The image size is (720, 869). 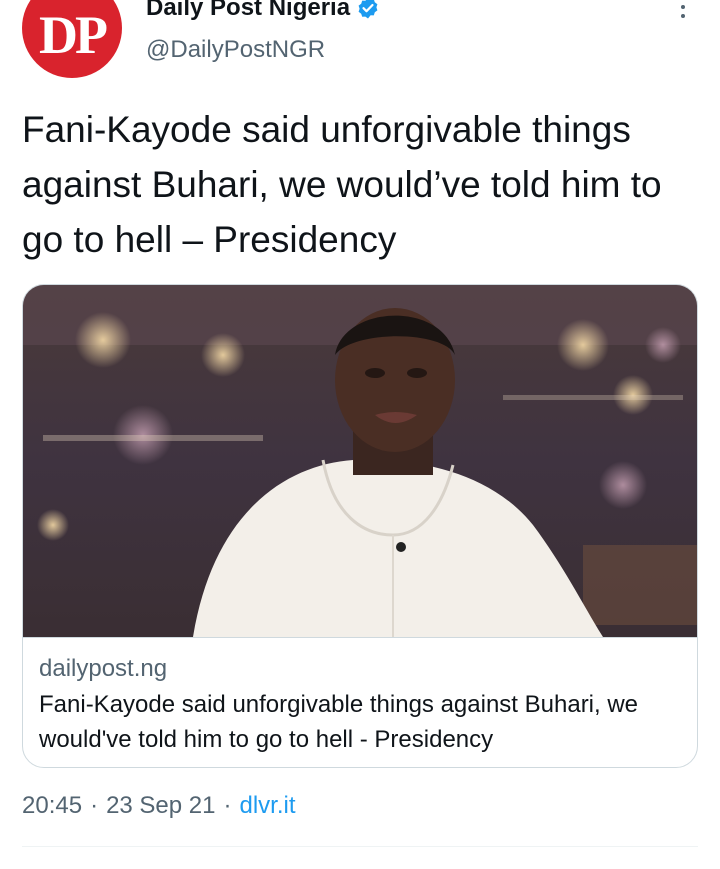 What do you see at coordinates (268, 806) in the screenshot?
I see `tweet-source-link: dlvr.it` at bounding box center [268, 806].